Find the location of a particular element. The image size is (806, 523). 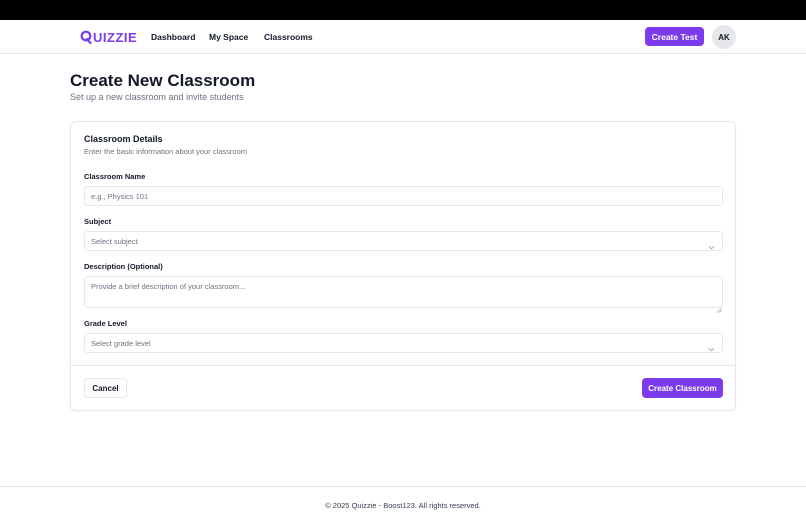

card-title: Classroom Details is located at coordinates (123, 139).